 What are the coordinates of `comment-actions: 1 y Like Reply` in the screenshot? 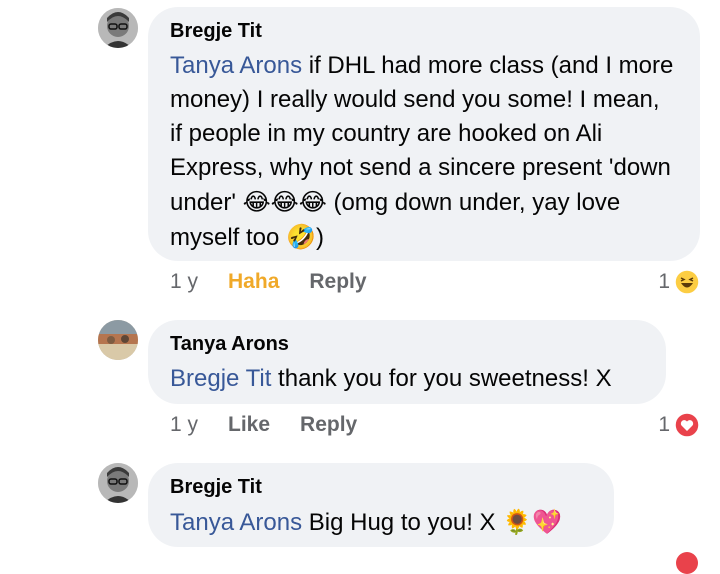 It's located at (278, 425).